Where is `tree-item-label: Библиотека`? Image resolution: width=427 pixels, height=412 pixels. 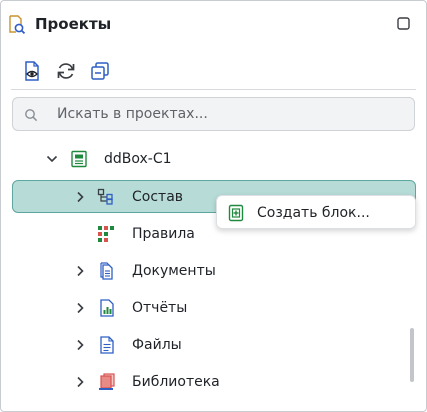
tree-item-label: Библиотека is located at coordinates (176, 382).